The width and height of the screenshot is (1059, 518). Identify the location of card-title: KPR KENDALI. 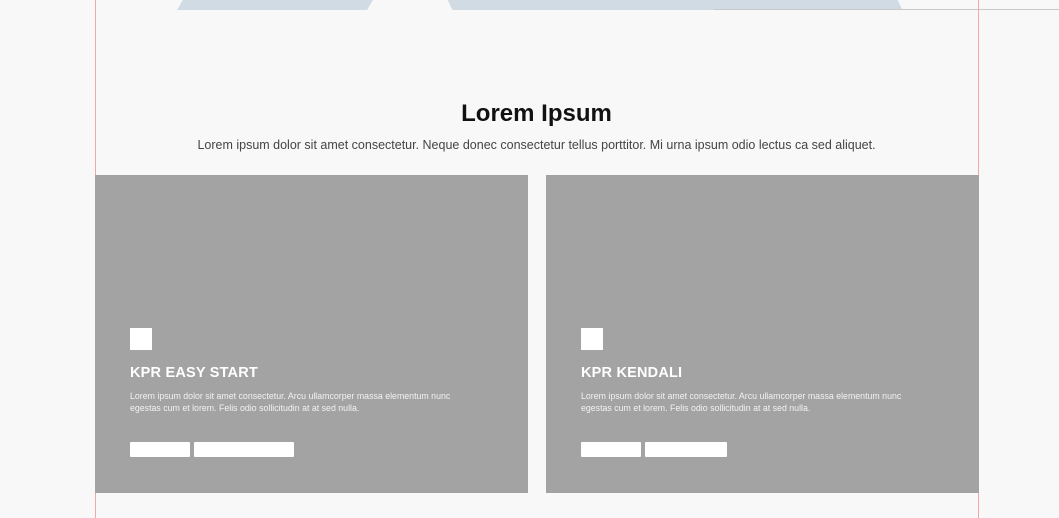
(632, 373).